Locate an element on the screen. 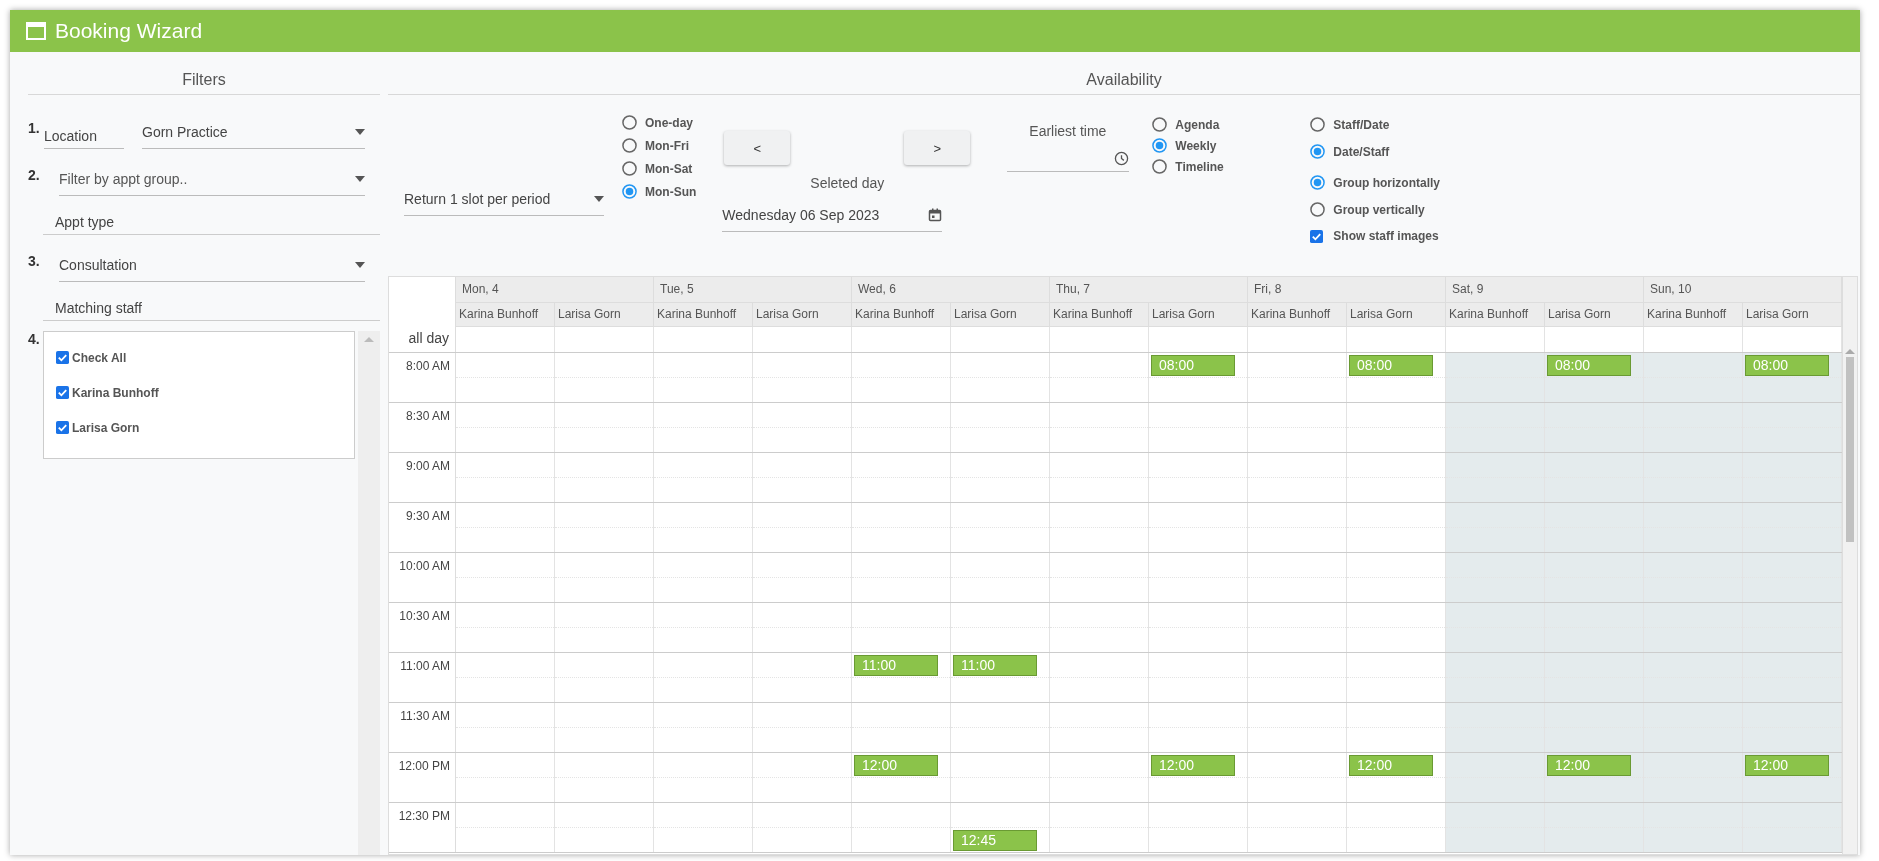 The width and height of the screenshot is (1879, 861). window-title: Booking Wizard is located at coordinates (129, 31).